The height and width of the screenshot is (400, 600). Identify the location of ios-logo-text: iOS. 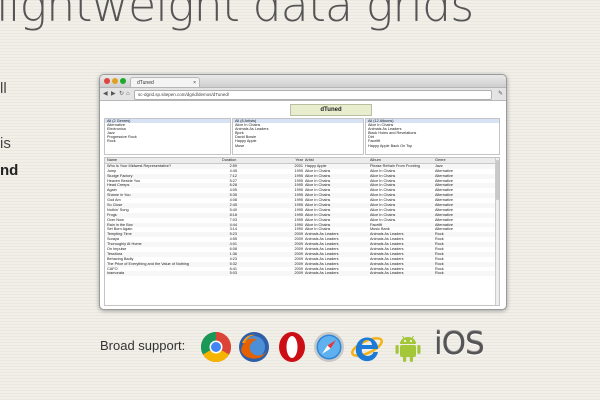
(459, 344).